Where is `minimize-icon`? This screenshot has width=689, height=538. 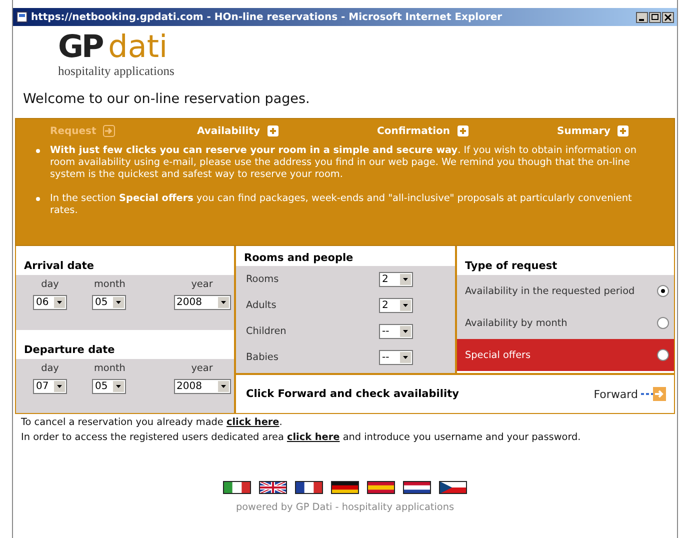 minimize-icon is located at coordinates (642, 17).